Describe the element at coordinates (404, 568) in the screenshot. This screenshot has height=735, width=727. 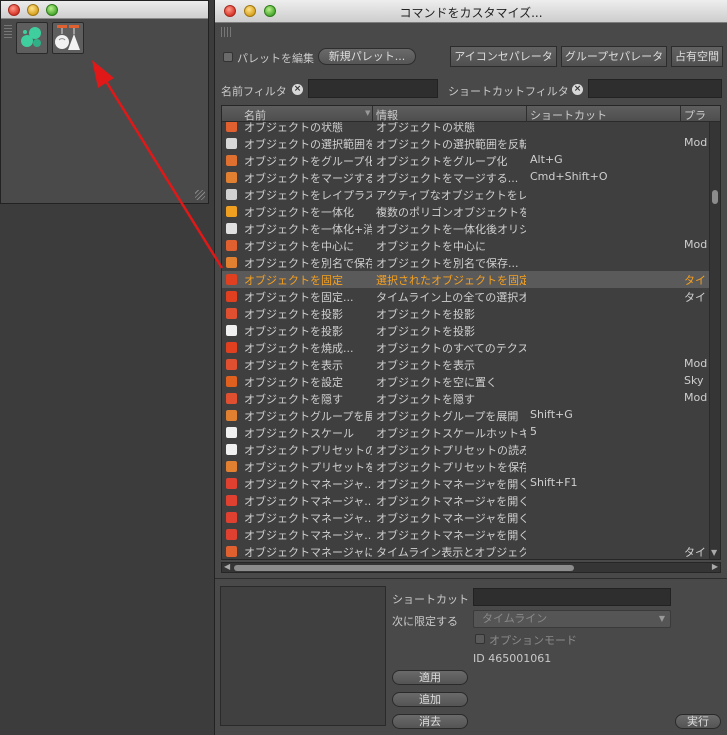
I see `horizontal-scroll-thumb` at that location.